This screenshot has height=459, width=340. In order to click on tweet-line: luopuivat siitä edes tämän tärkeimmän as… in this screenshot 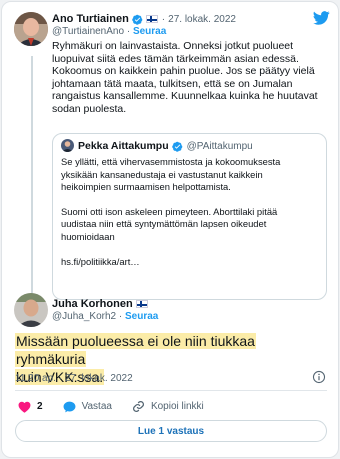, I will do `click(175, 58)`.